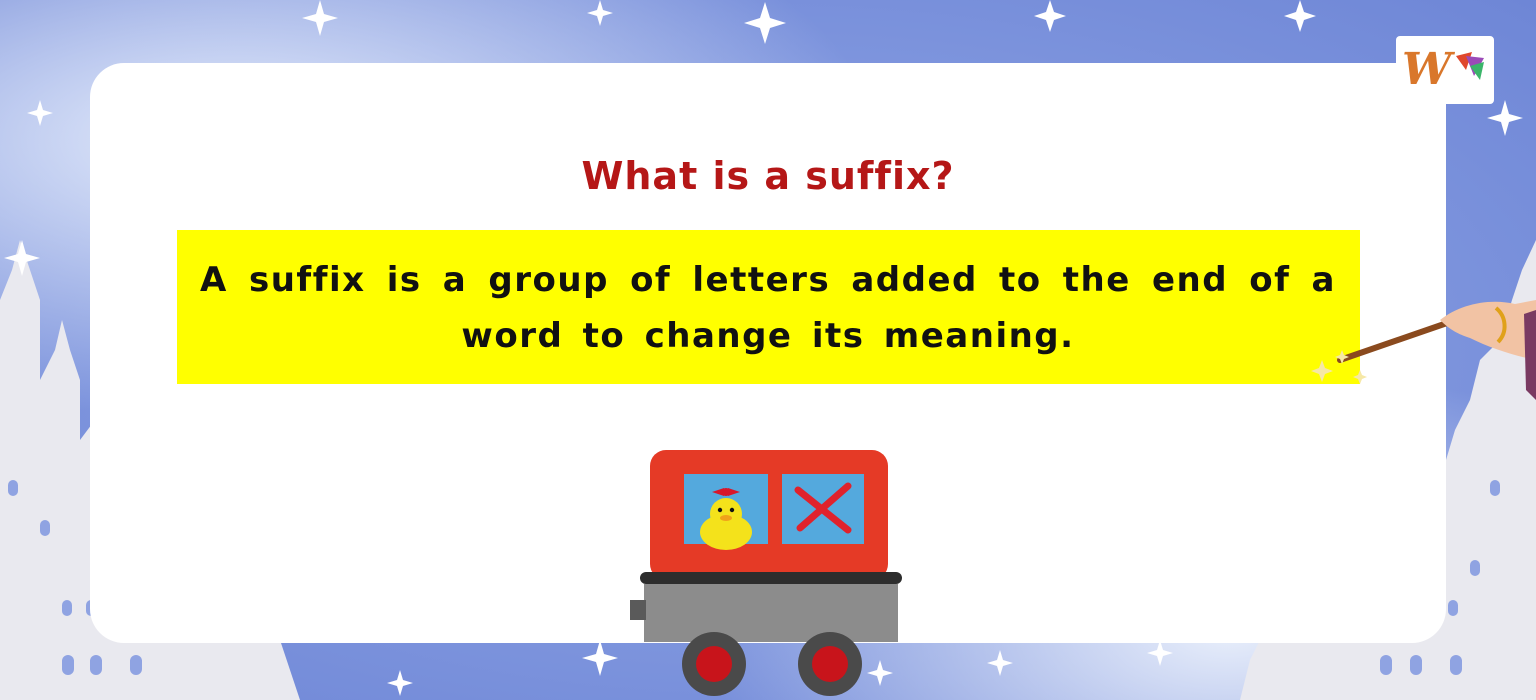 This screenshot has width=1536, height=700. I want to click on train-cart, so click(766, 573).